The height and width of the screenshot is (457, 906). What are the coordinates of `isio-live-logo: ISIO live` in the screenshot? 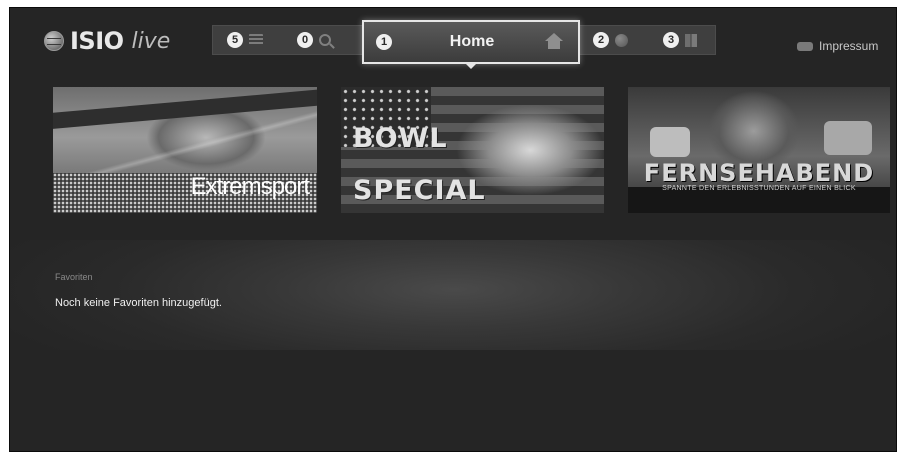 It's located at (107, 41).